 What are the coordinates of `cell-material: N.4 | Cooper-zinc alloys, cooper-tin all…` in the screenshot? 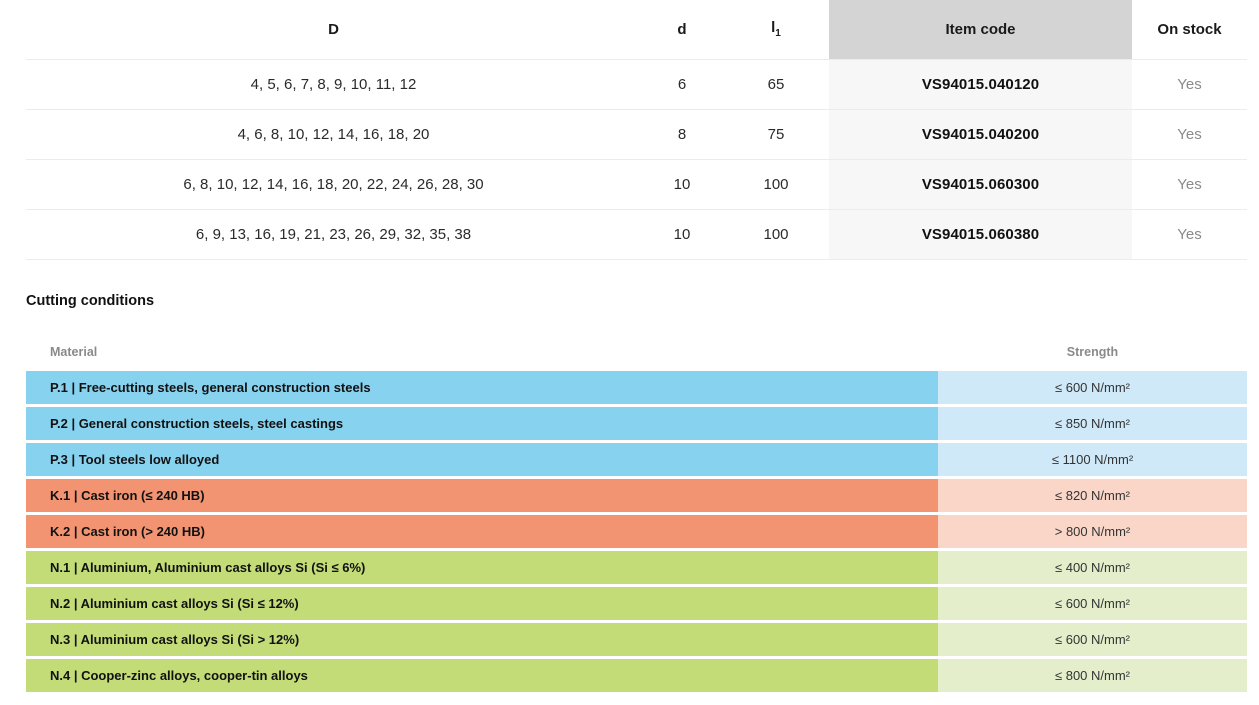 It's located at (482, 675).